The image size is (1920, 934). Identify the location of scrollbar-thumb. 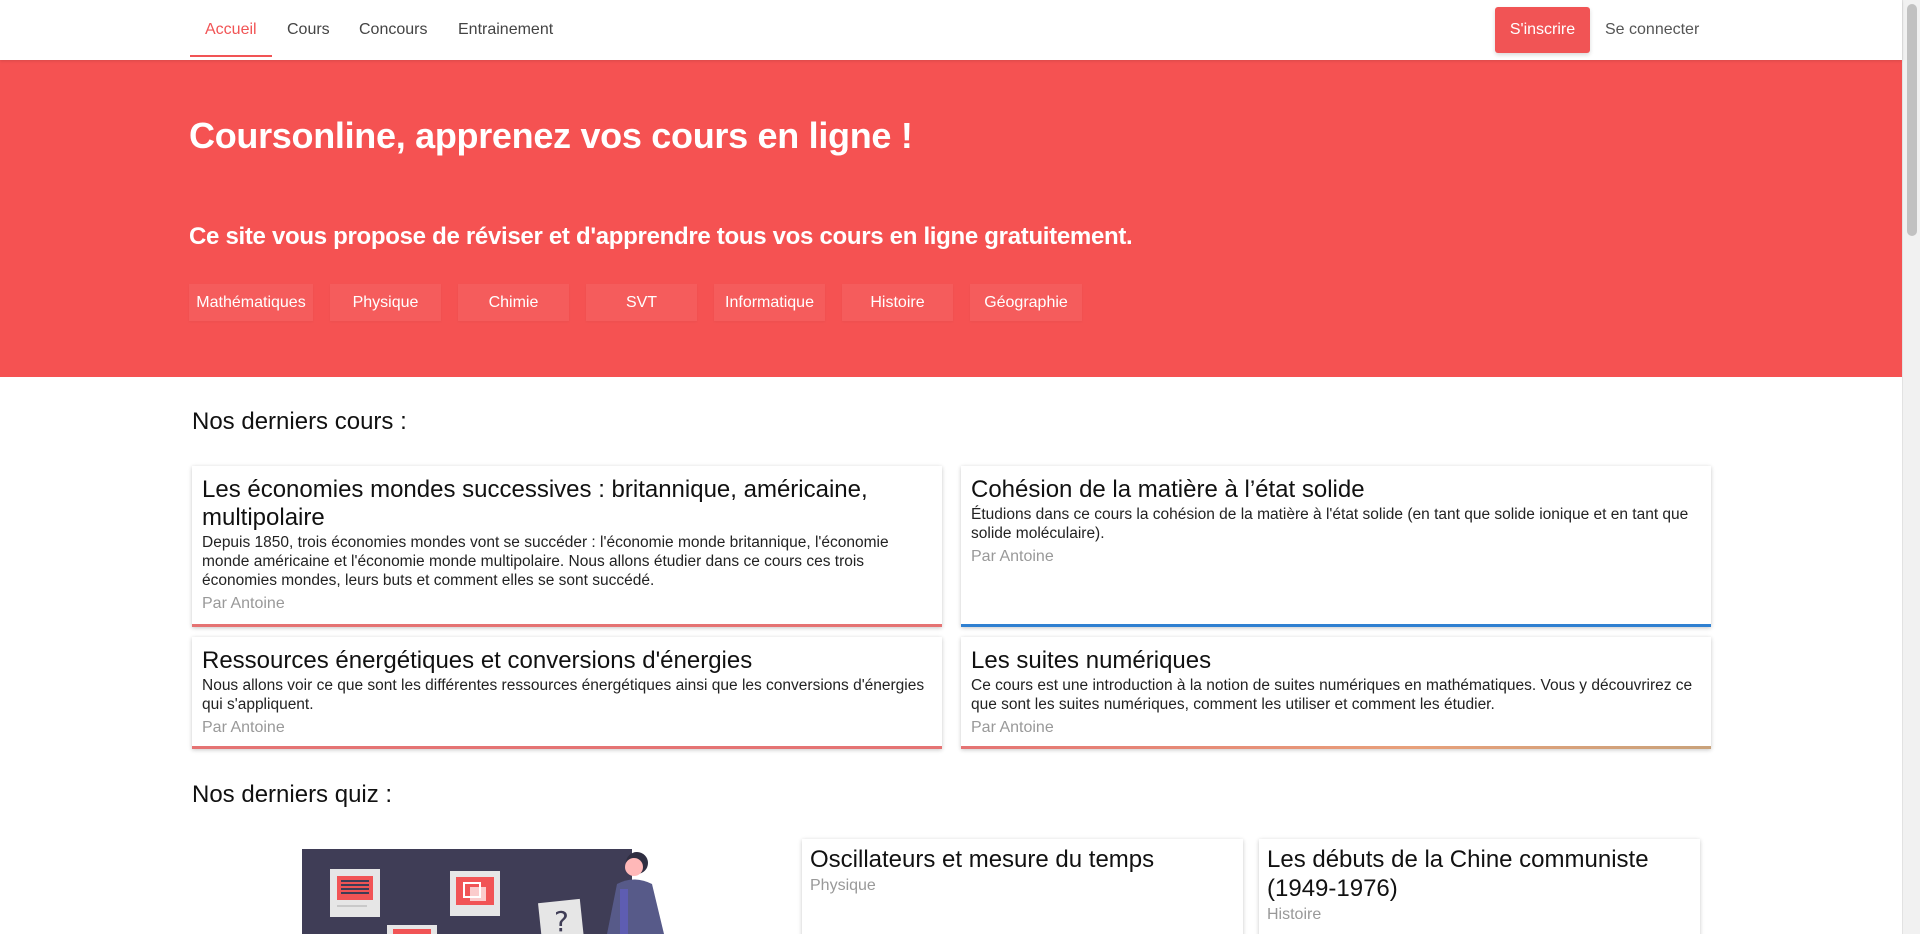
(1912, 120).